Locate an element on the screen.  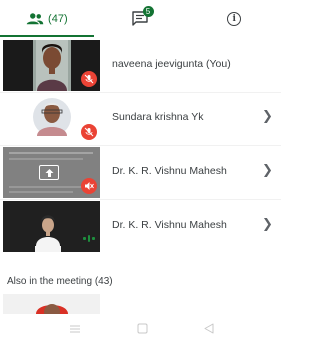
participant-row is located at coordinates (140, 304).